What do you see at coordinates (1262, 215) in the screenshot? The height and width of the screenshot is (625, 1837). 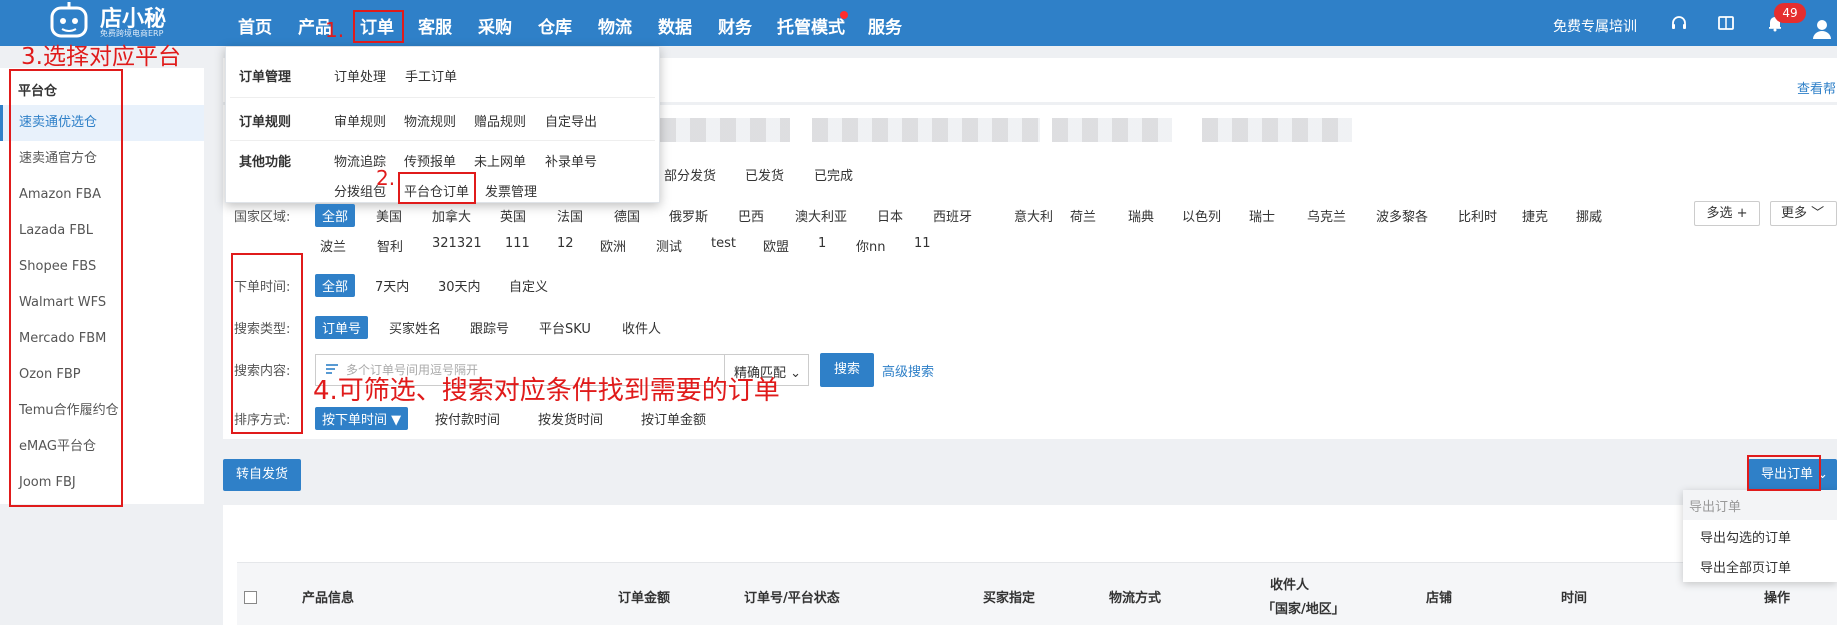 I see `region-option: 瑞士` at bounding box center [1262, 215].